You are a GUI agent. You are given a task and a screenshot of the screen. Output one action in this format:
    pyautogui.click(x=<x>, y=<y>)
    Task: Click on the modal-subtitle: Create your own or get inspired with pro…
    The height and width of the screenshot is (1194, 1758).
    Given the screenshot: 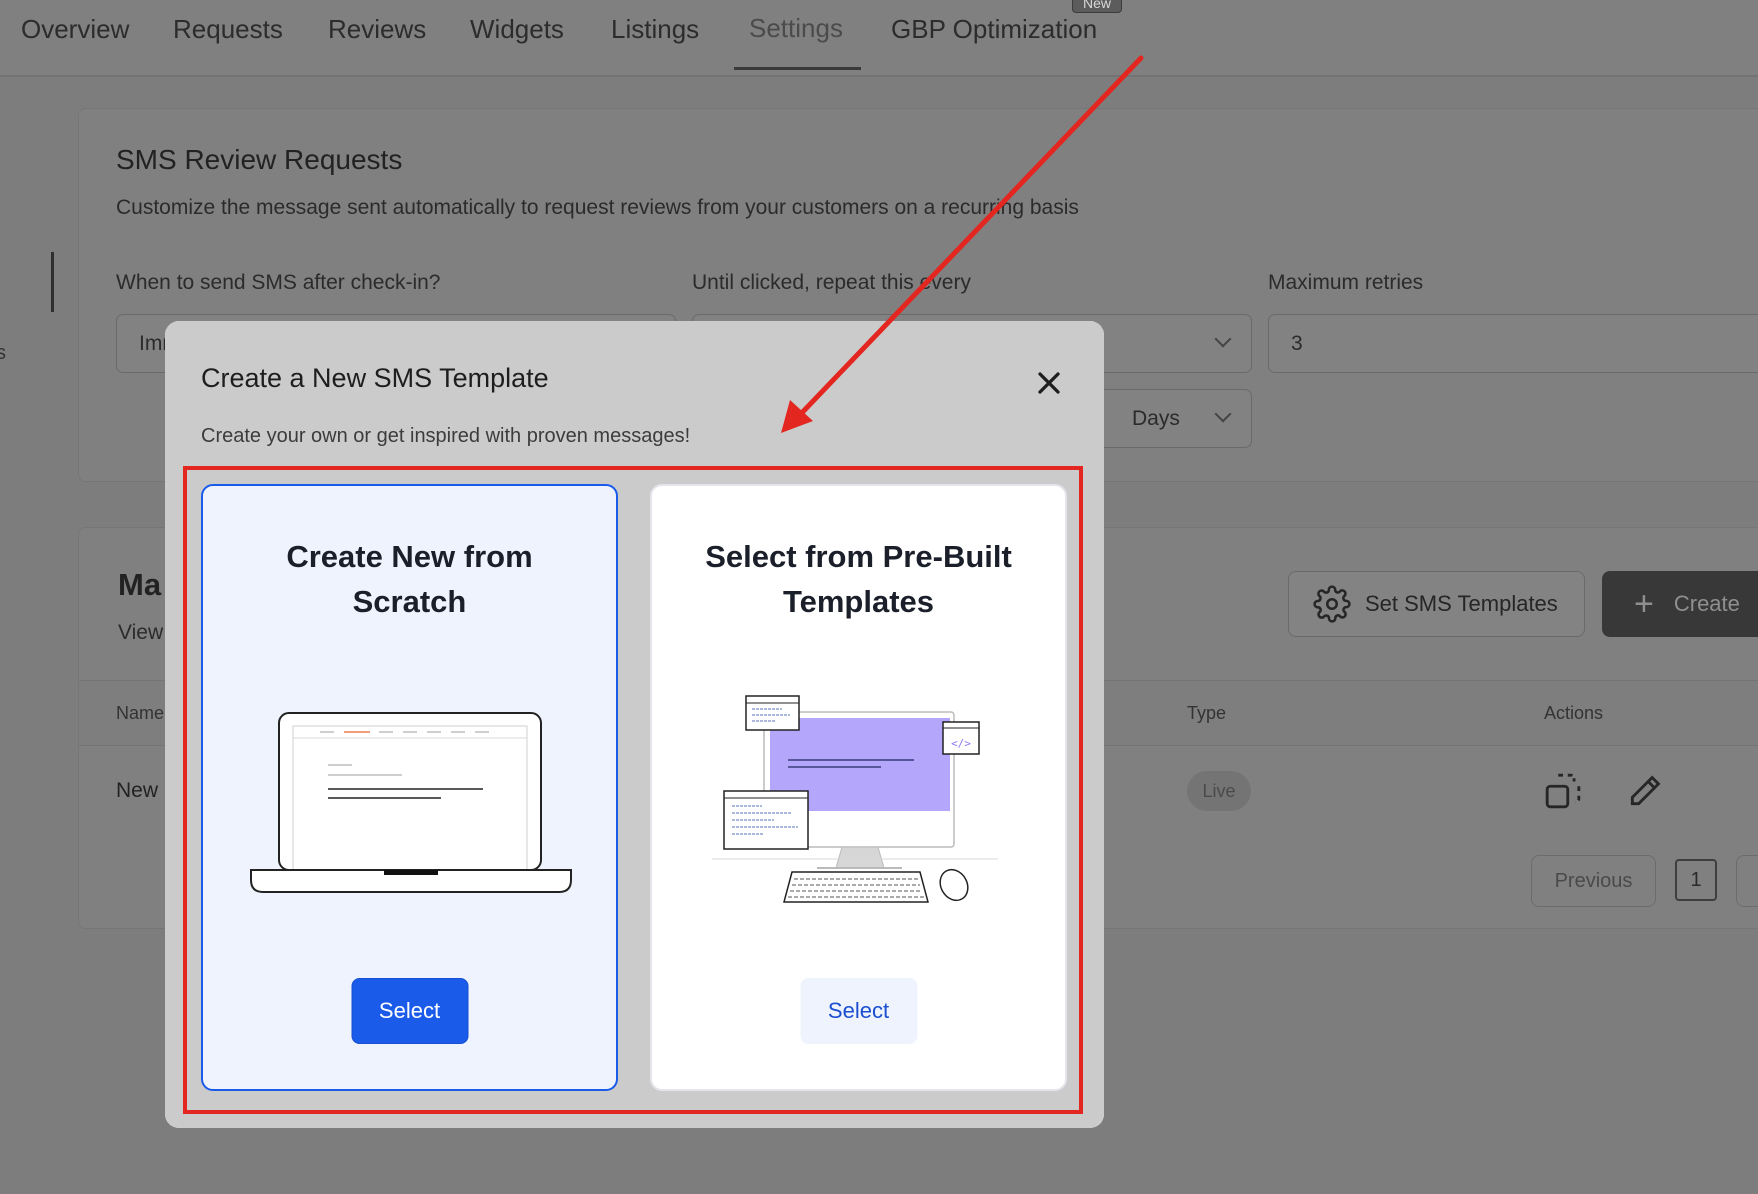 What is the action you would take?
    pyautogui.click(x=446, y=436)
    